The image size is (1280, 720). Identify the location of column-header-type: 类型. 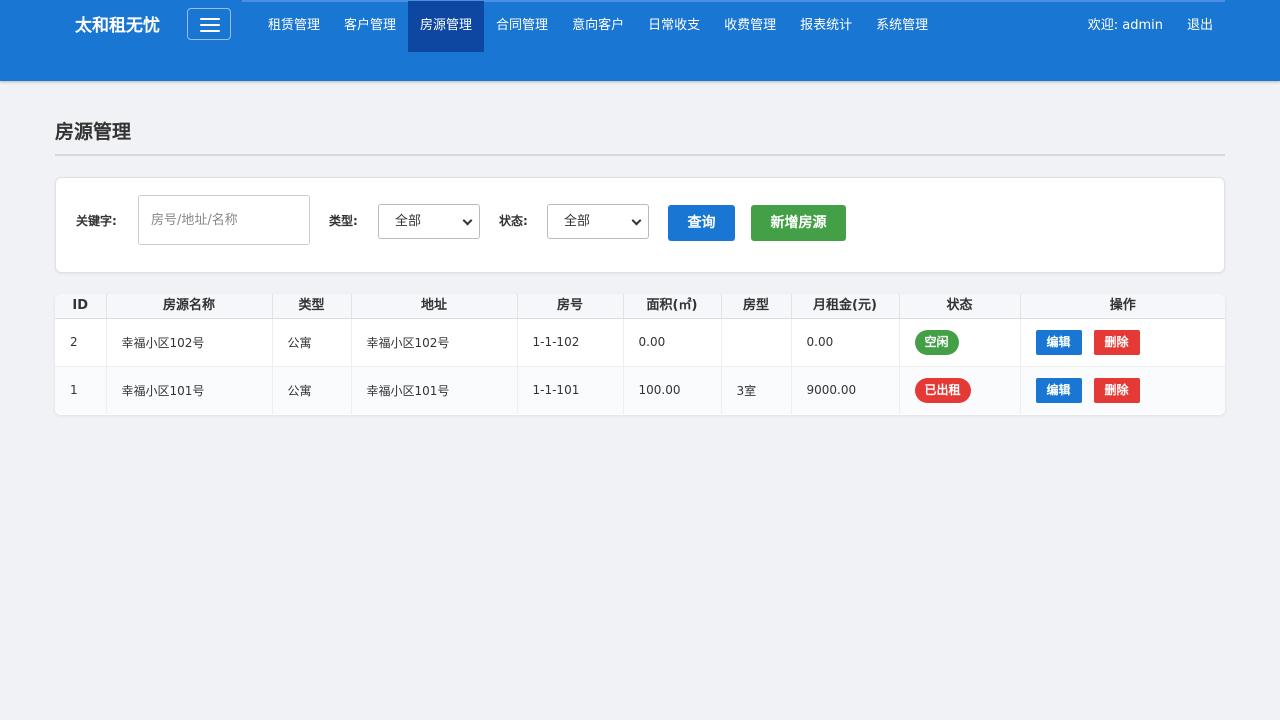
(312, 306).